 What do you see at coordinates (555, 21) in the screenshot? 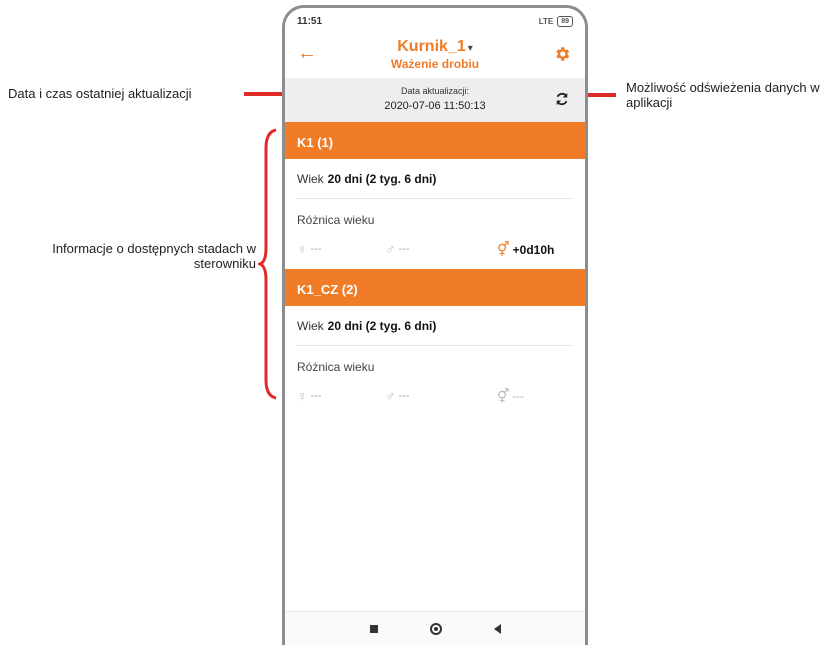
I see `status-icons: LTE 89` at bounding box center [555, 21].